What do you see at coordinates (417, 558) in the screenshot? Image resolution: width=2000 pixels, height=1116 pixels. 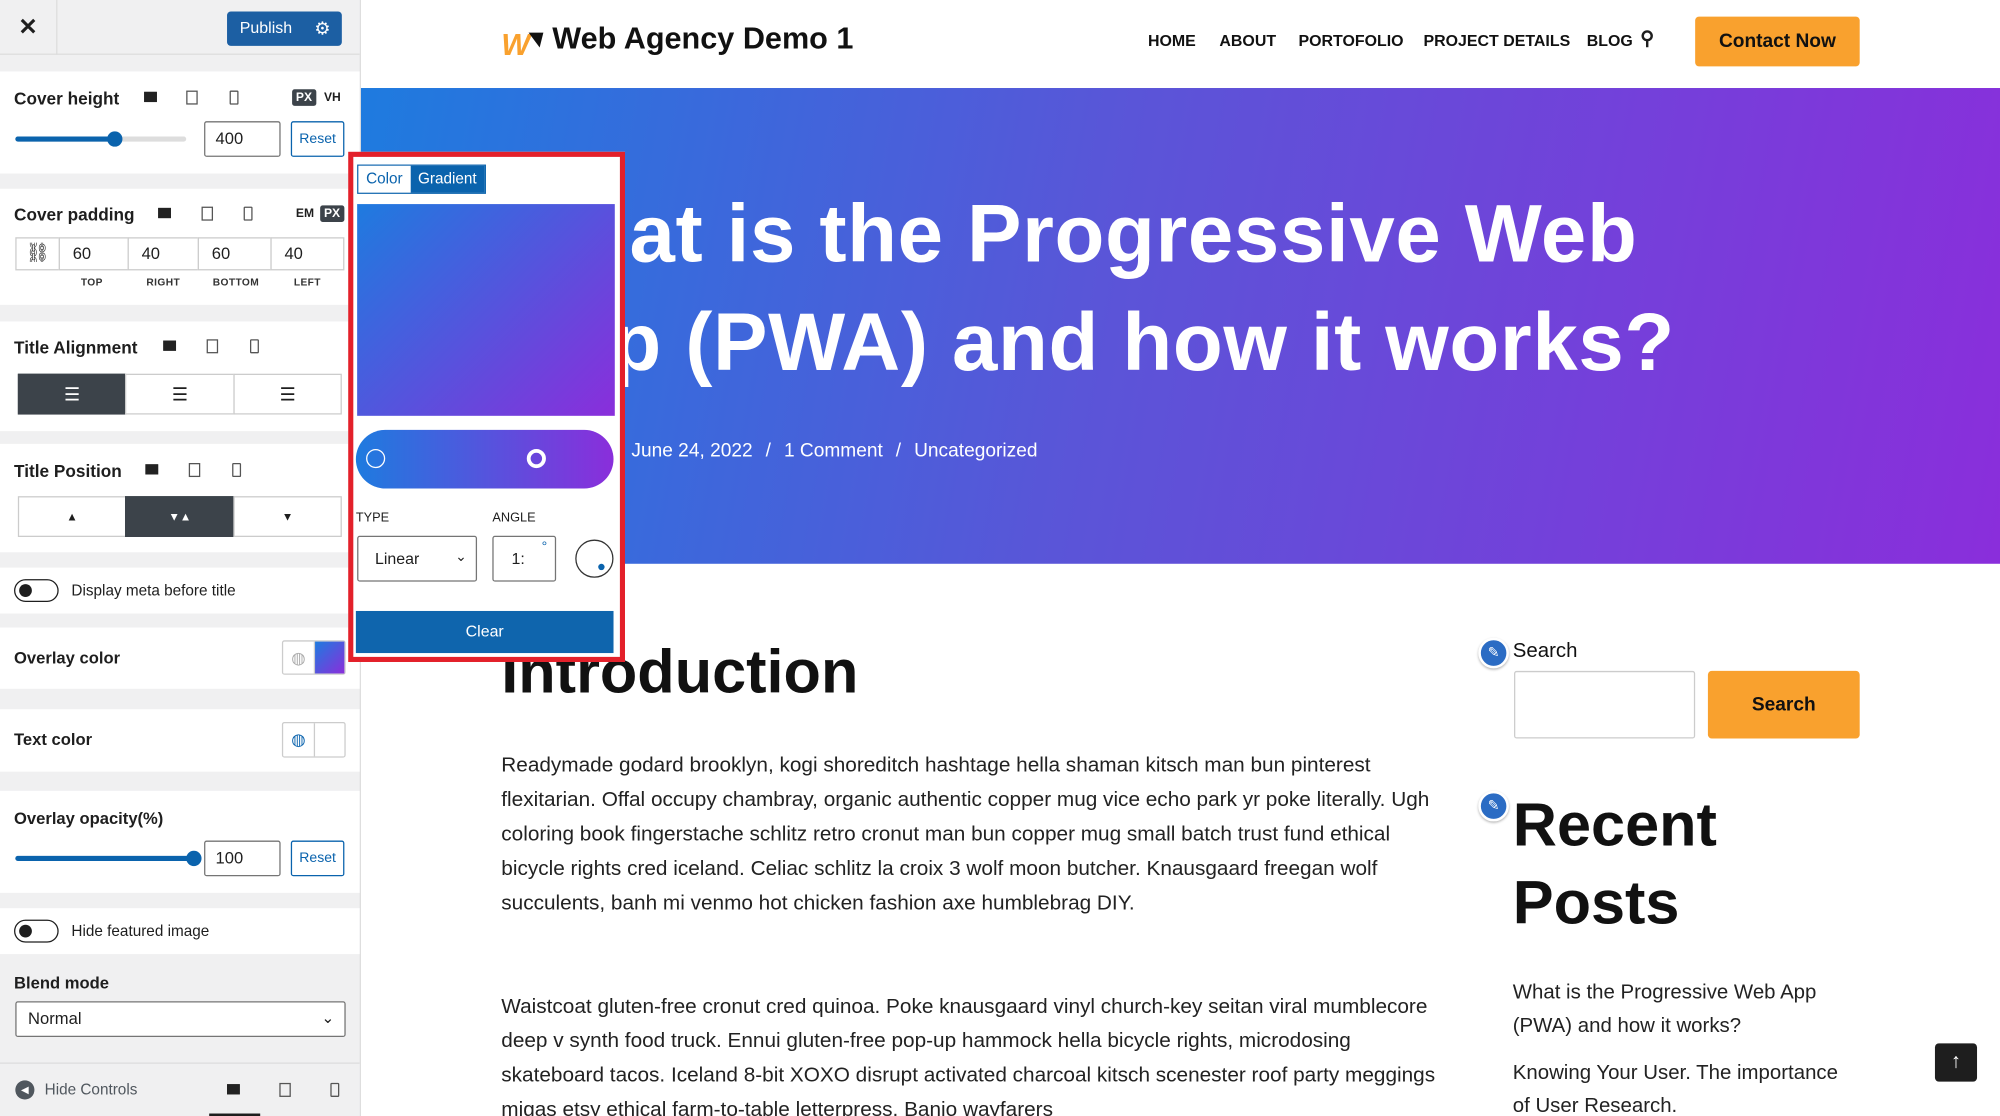 I see `gradient-type-select: Linear ⌄` at bounding box center [417, 558].